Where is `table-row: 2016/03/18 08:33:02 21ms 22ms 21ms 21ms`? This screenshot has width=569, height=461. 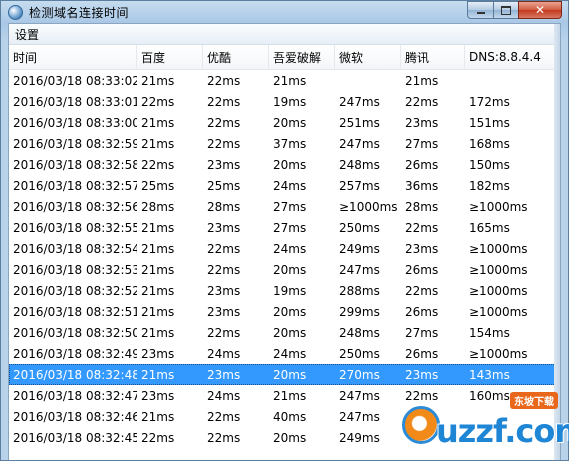
table-row: 2016/03/18 08:33:02 21ms 22ms 21ms 21ms is located at coordinates (284, 80).